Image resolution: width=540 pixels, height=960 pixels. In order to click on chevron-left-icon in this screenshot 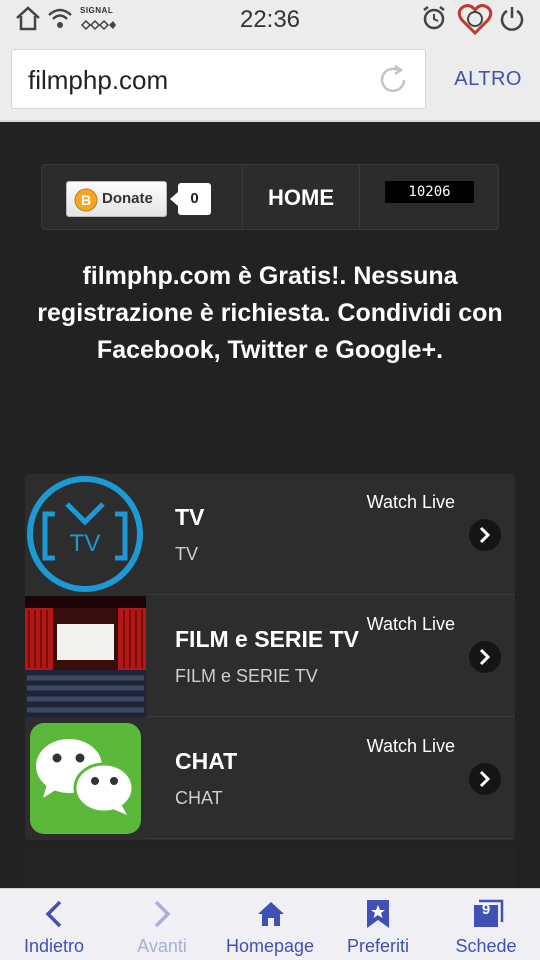, I will do `click(53, 914)`.